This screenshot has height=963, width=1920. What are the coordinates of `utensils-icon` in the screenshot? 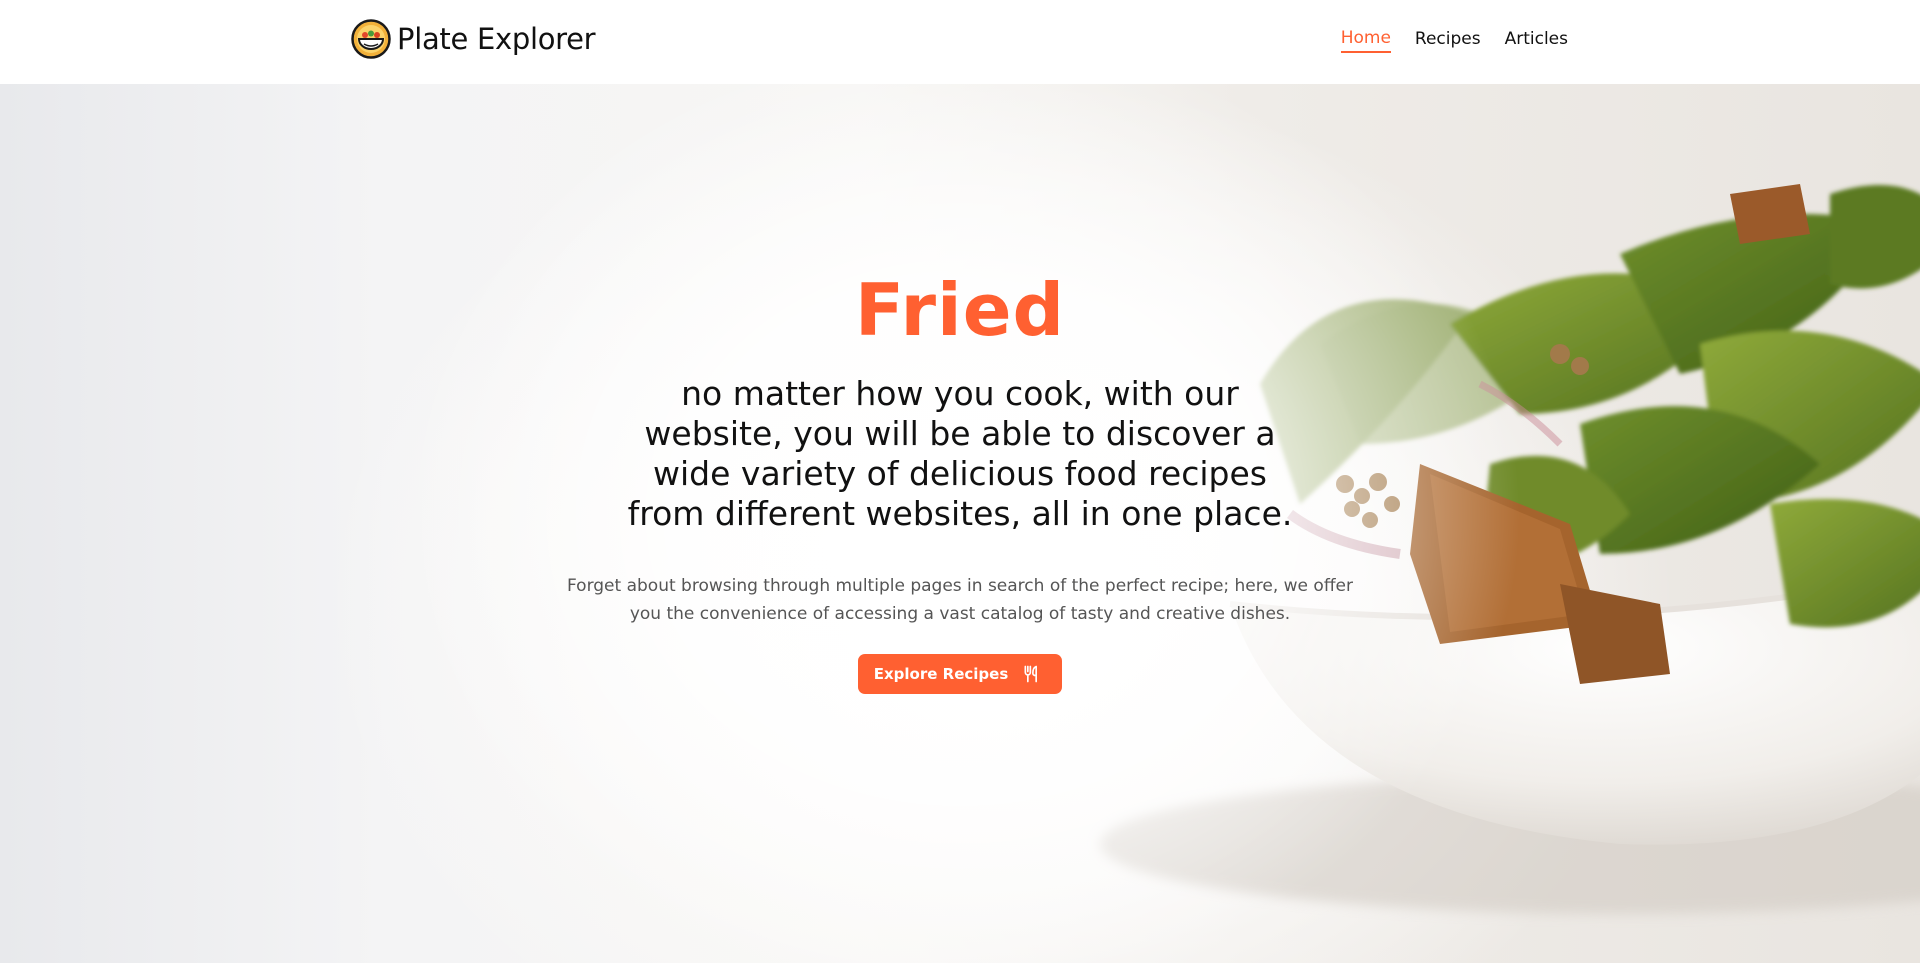 It's located at (1031, 674).